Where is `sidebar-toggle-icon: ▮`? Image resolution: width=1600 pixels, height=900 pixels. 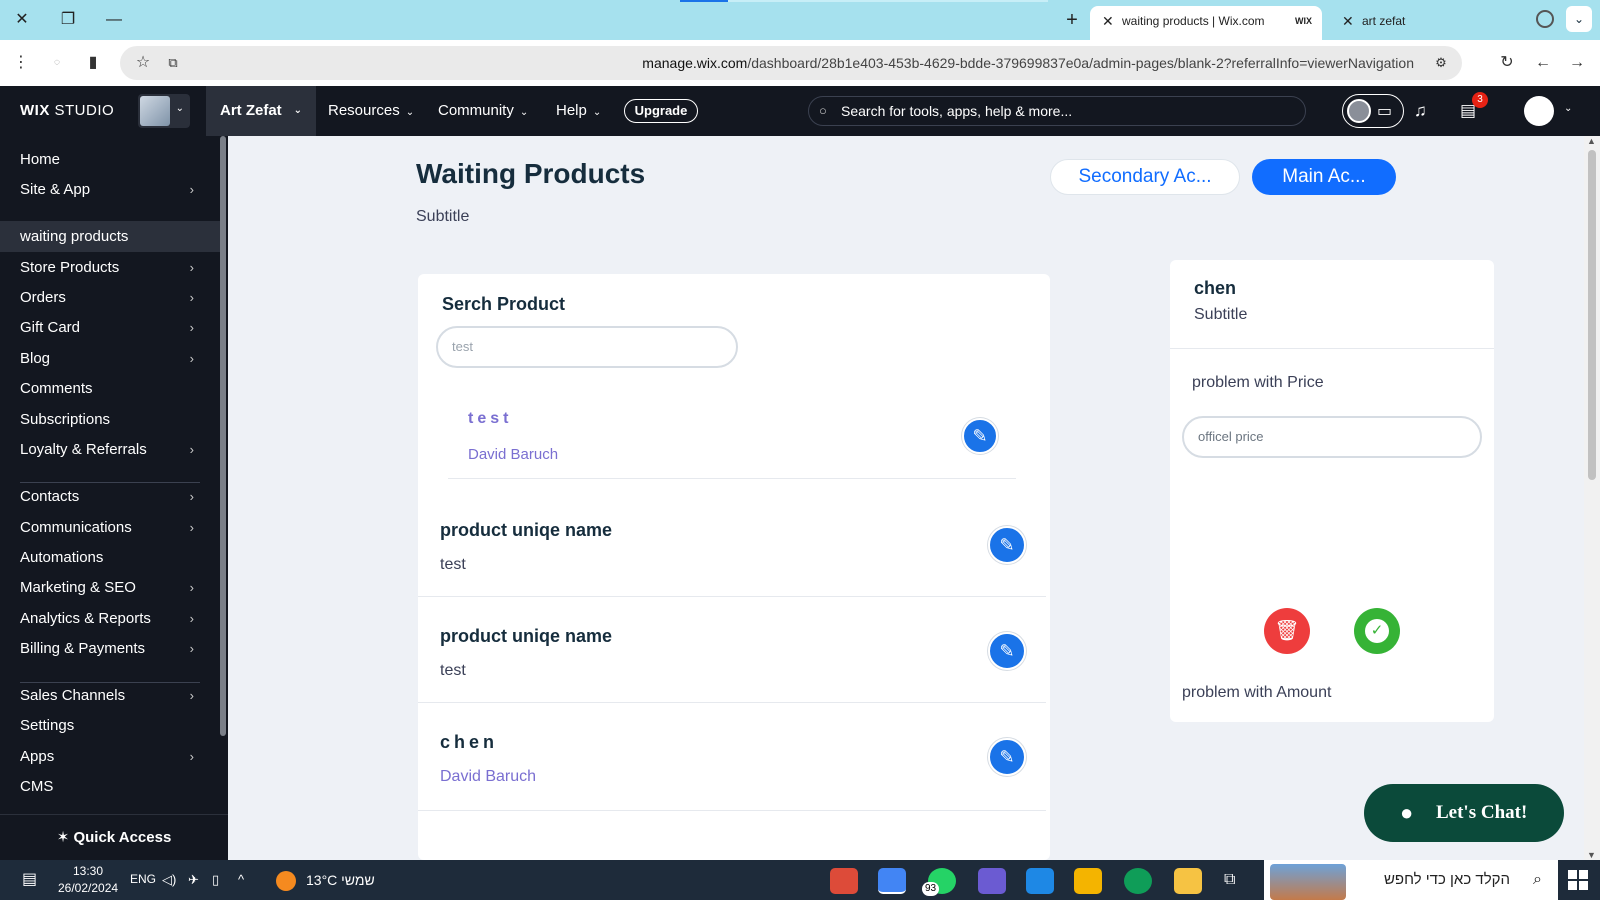 sidebar-toggle-icon: ▮ is located at coordinates (93, 63).